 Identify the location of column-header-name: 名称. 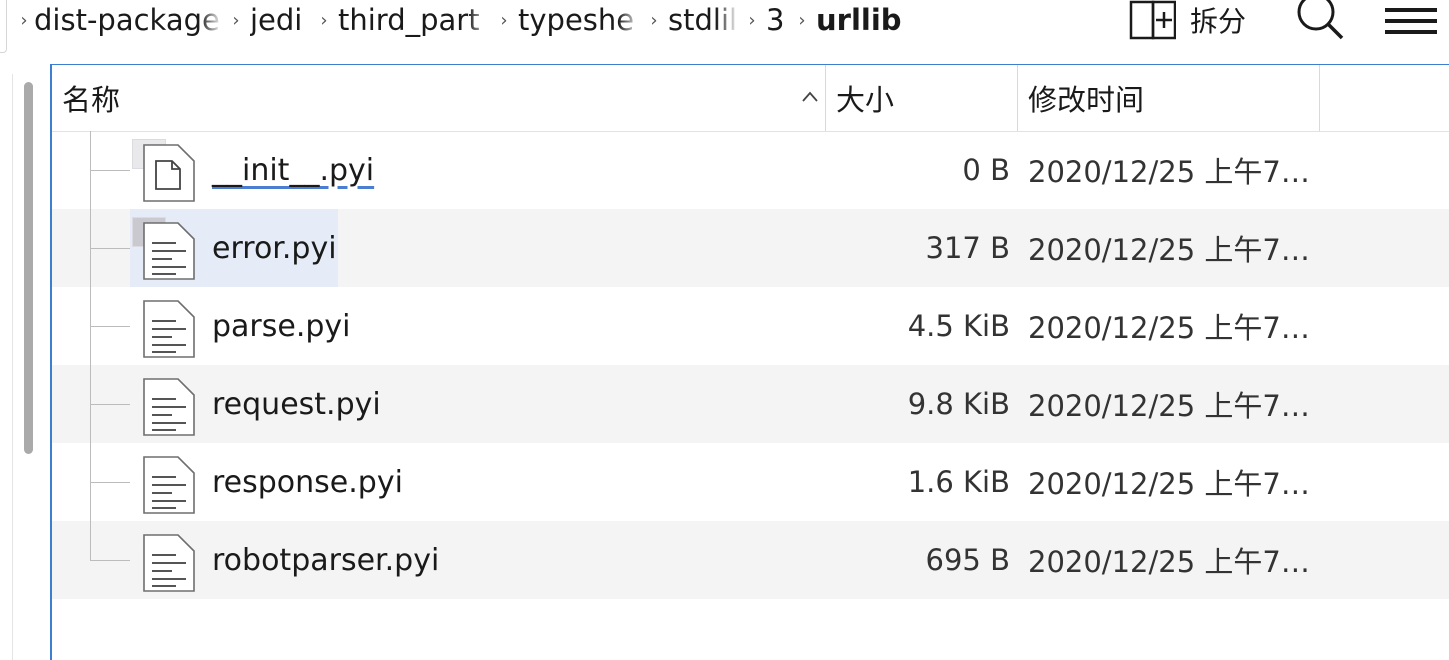
(439, 98).